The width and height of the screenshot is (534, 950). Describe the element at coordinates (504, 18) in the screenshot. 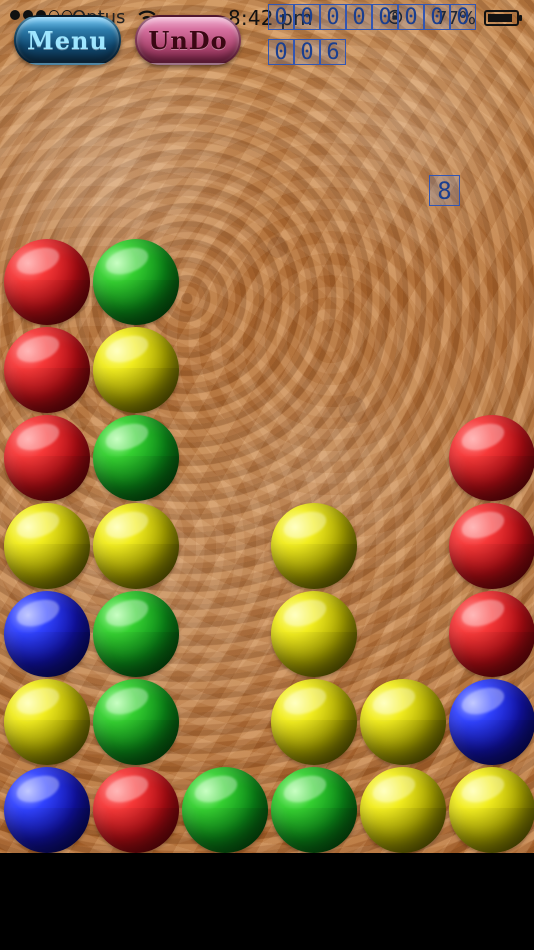

I see `battery-icon` at that location.